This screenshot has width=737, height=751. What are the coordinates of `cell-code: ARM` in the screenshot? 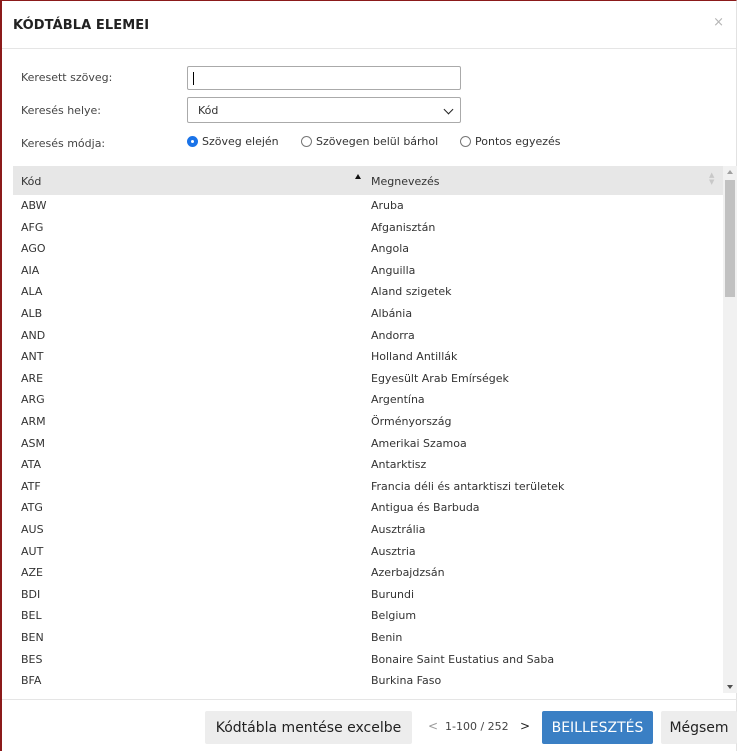 It's located at (33, 421).